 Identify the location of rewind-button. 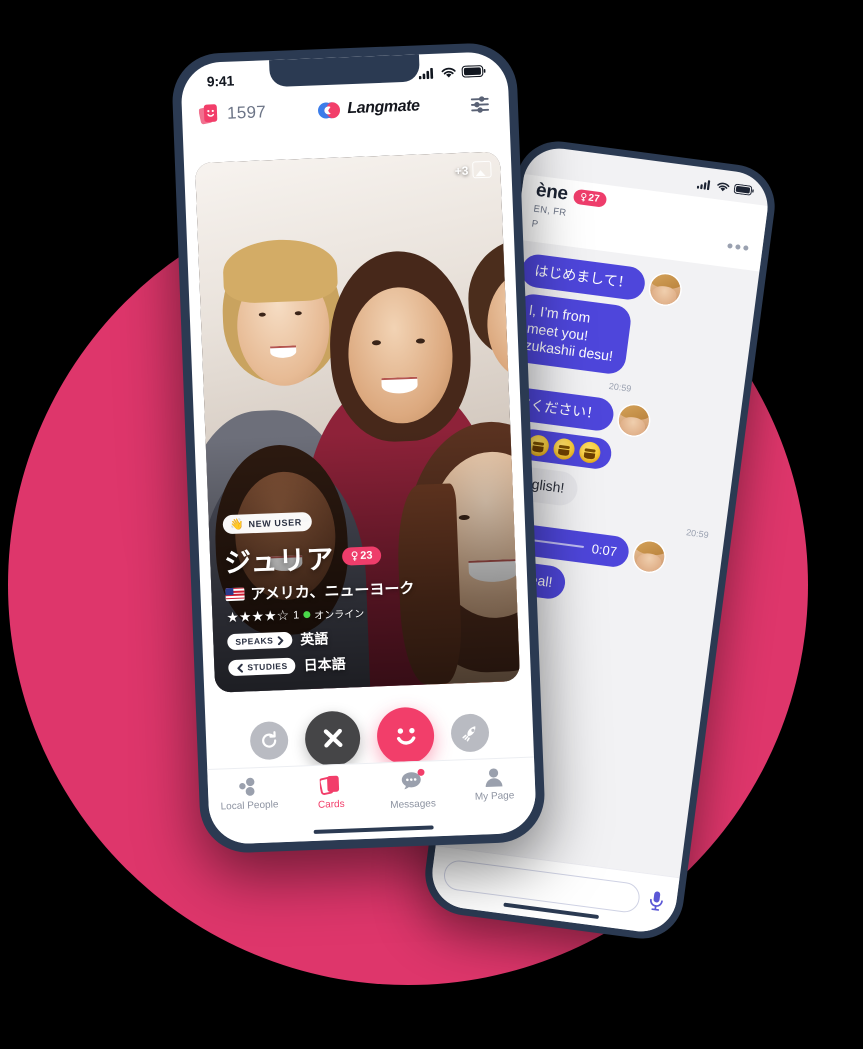
(269, 740).